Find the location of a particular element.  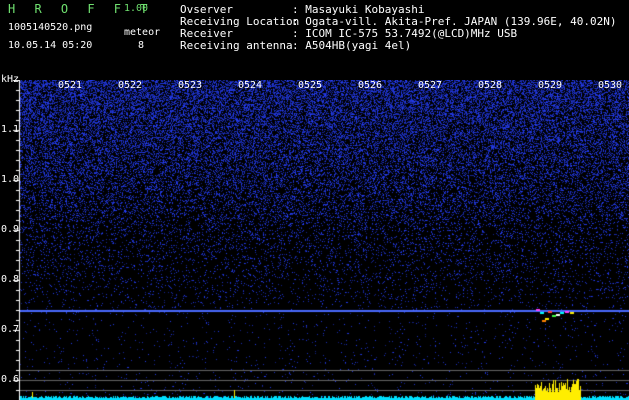

time-tick: 0522 is located at coordinates (130, 85).